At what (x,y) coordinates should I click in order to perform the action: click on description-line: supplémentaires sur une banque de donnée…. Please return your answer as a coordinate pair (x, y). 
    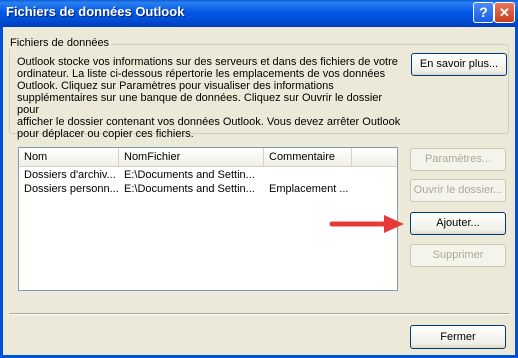
    Looking at the image, I should click on (200, 104).